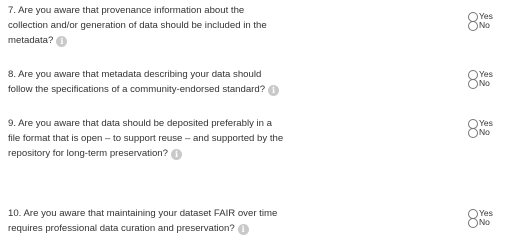 This screenshot has height=247, width=505. I want to click on question-9-option-no: No, so click(486, 132).